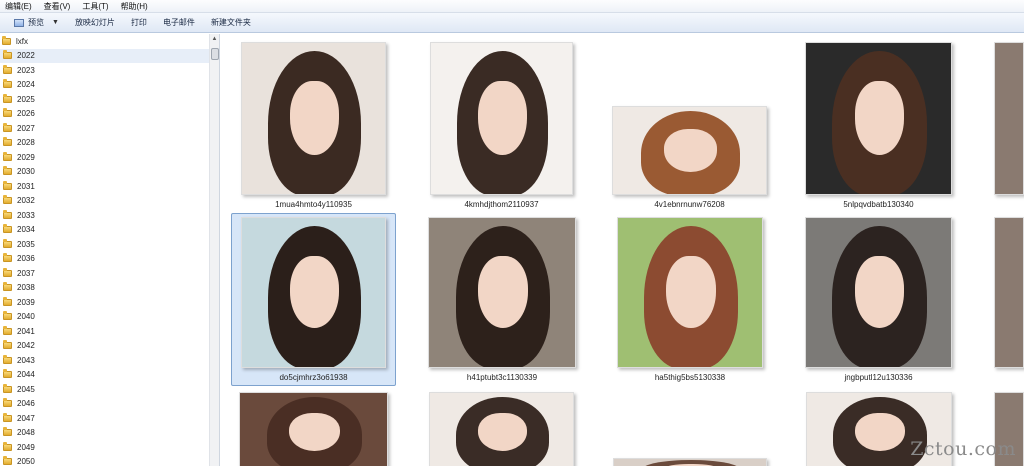 The width and height of the screenshot is (1024, 466). What do you see at coordinates (109, 55) in the screenshot?
I see `tree-folder-item: 2022` at bounding box center [109, 55].